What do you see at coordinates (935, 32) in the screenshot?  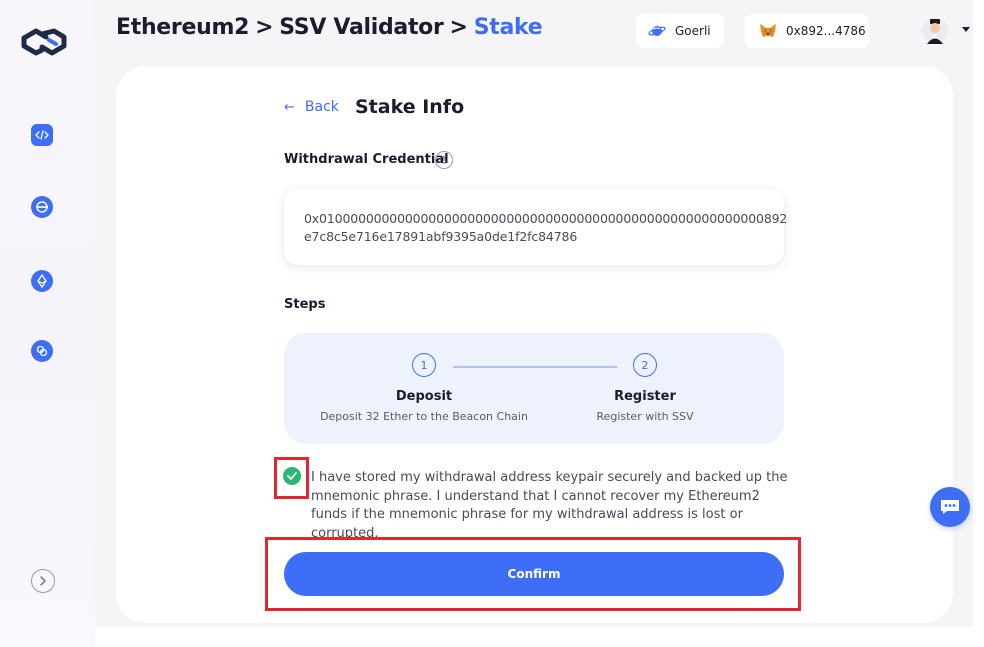 I see `avatar` at bounding box center [935, 32].